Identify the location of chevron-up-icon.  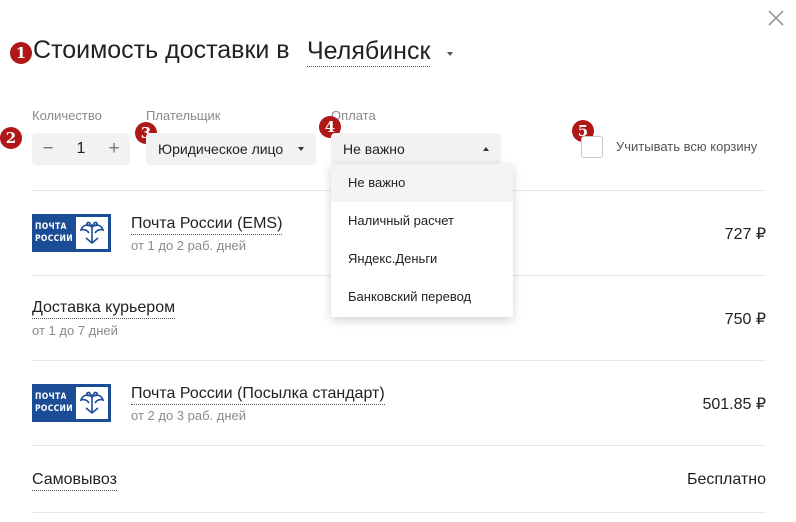
(486, 149).